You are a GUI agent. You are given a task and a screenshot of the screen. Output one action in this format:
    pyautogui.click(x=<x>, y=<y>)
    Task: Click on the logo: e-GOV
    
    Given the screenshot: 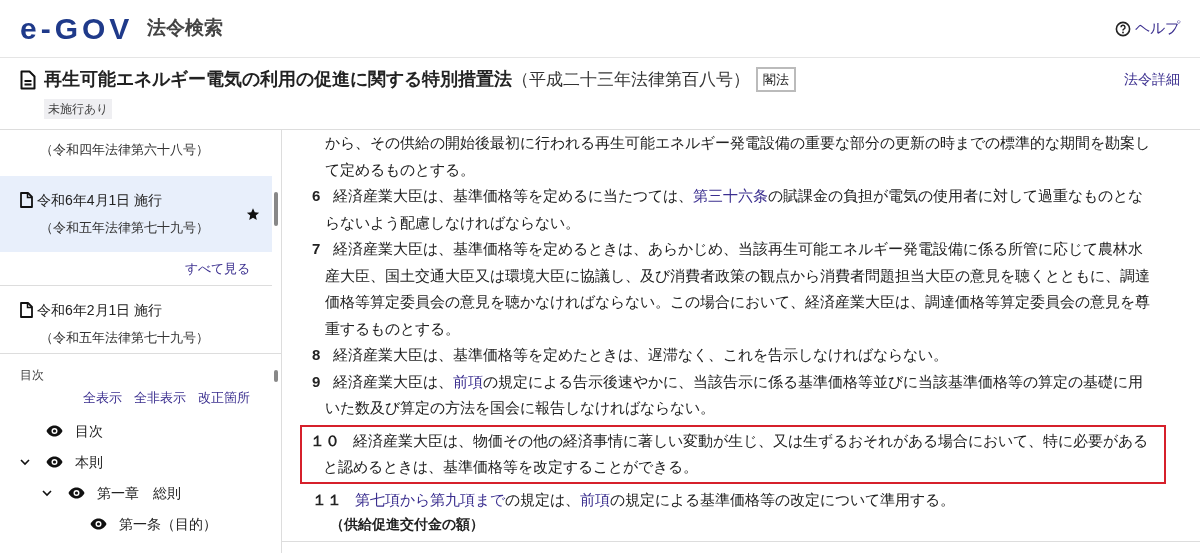 What is the action you would take?
    pyautogui.click(x=77, y=28)
    